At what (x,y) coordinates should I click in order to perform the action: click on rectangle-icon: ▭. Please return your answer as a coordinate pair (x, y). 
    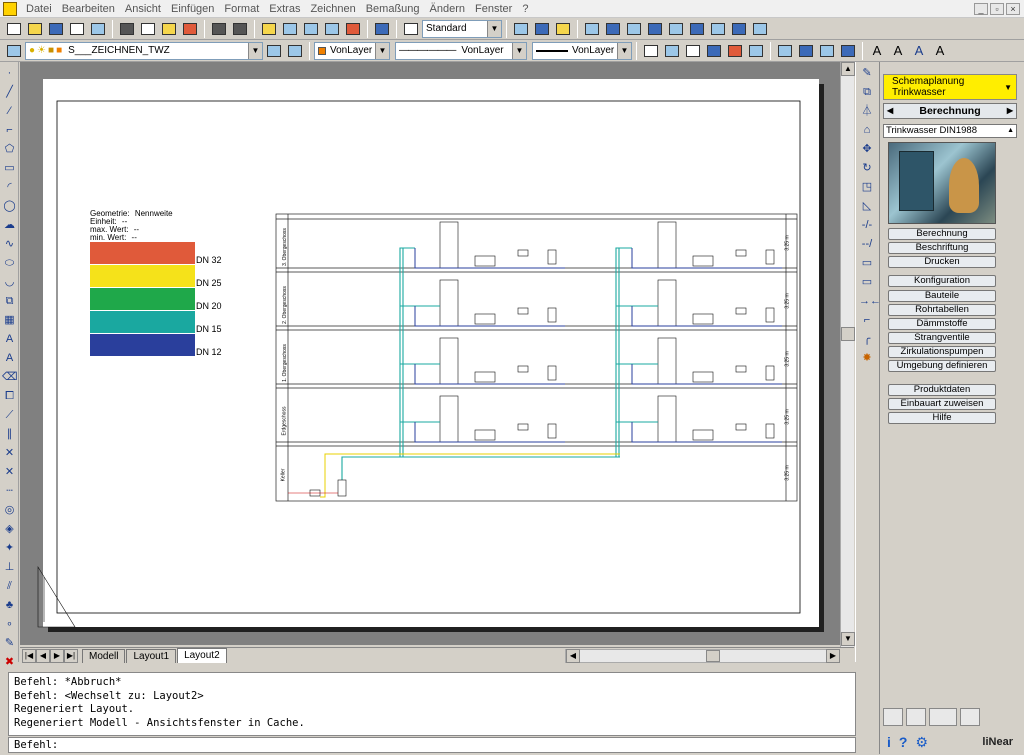
    Looking at the image, I should click on (9, 168).